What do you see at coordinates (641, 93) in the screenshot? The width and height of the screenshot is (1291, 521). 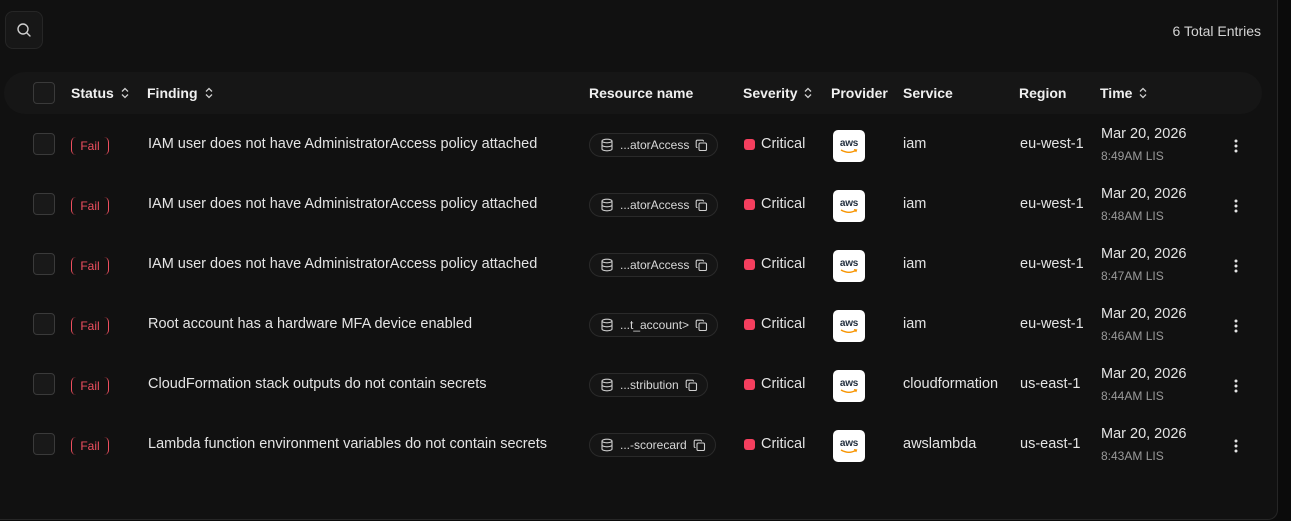 I see `column-header-resource-name: Resource name` at bounding box center [641, 93].